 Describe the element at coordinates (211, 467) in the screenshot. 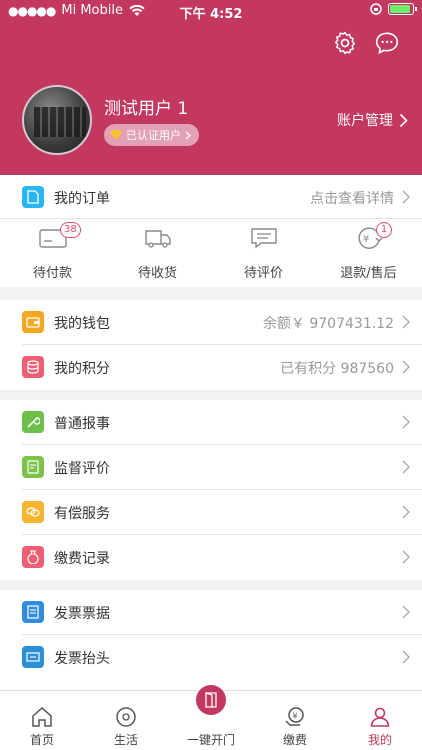

I see `menu-item-review: 监督评价` at that location.